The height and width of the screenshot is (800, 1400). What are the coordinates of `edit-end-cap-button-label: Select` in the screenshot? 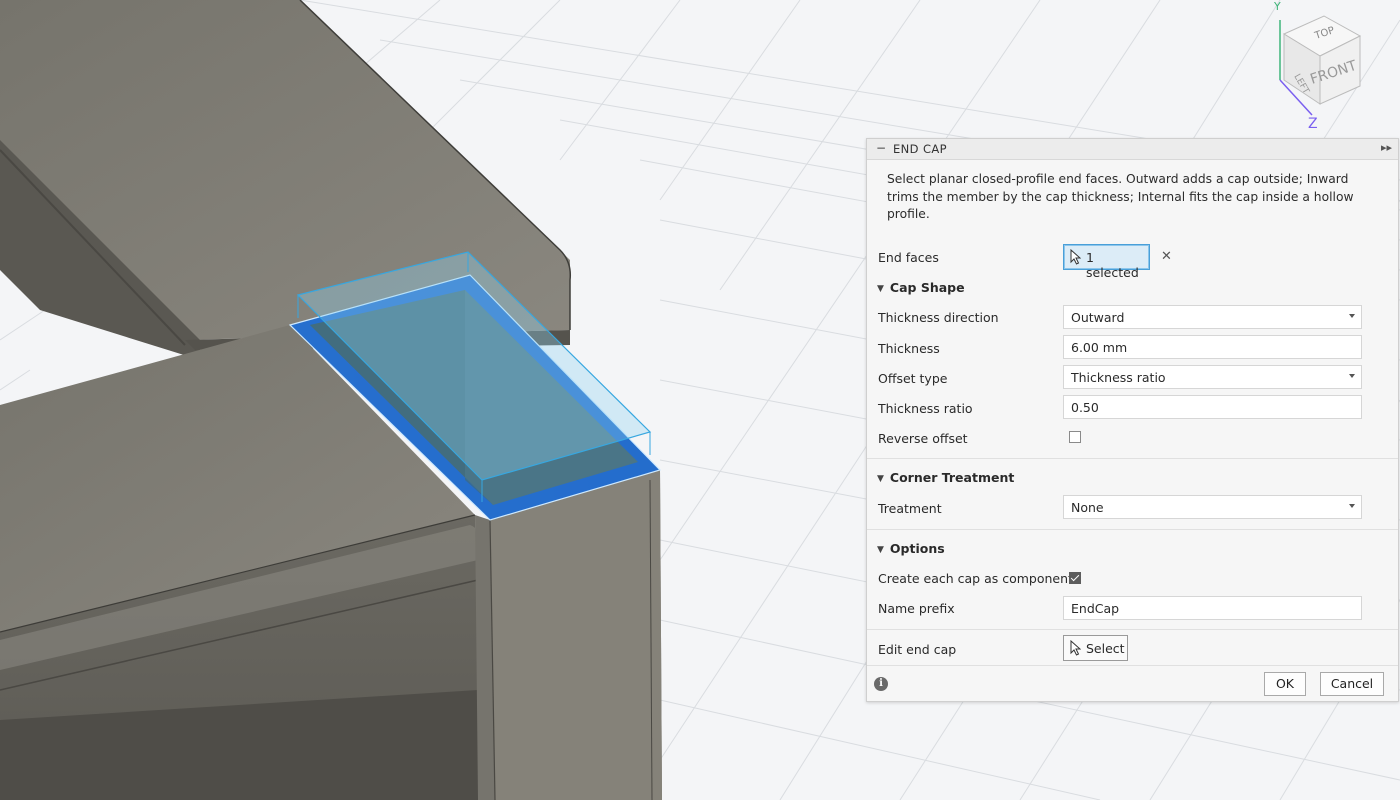 It's located at (1105, 648).